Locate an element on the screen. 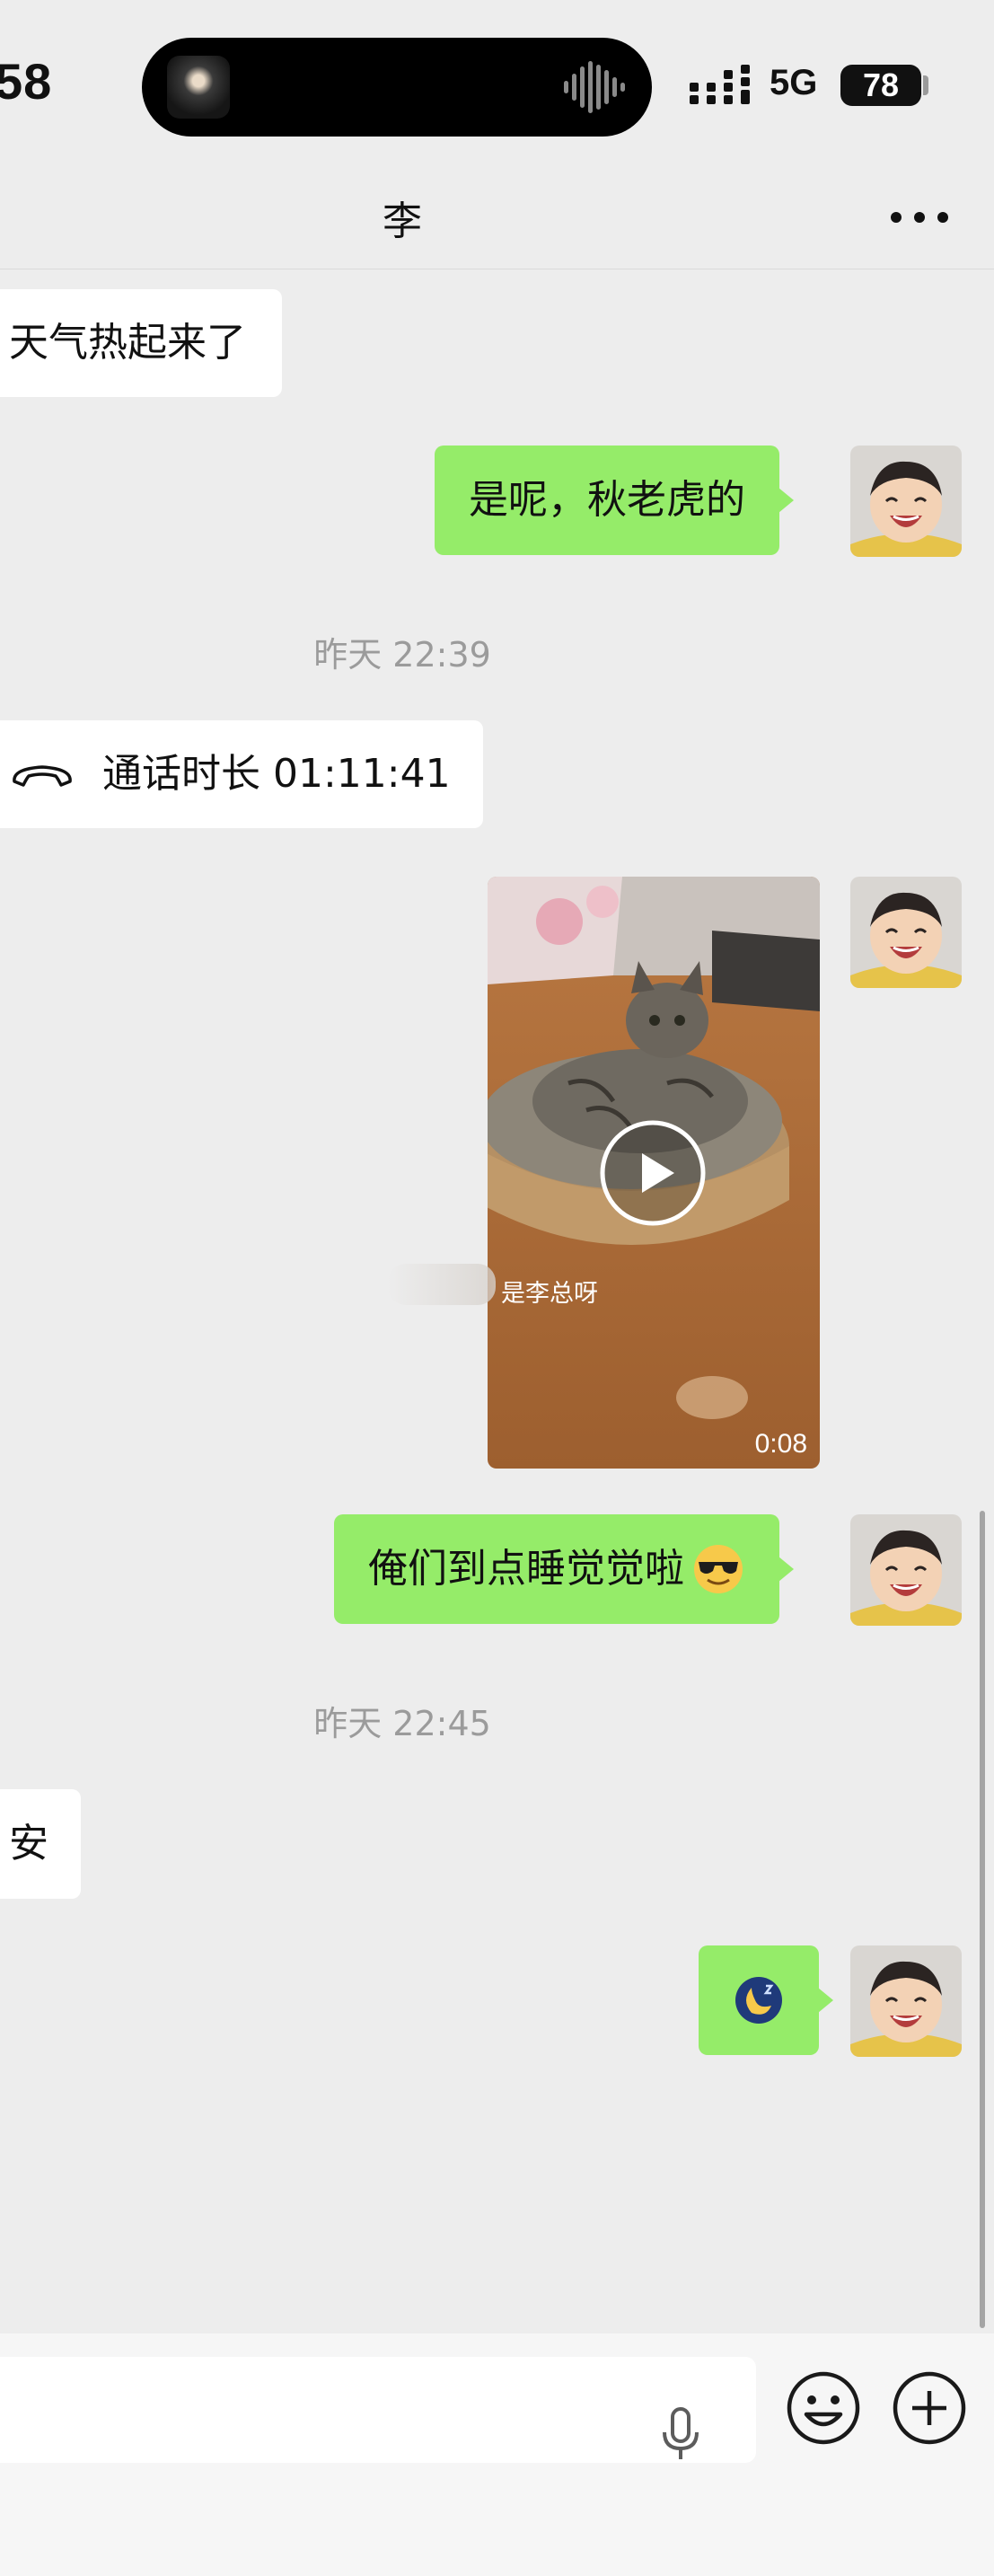 This screenshot has width=994, height=2576. play-icon is located at coordinates (653, 1173).